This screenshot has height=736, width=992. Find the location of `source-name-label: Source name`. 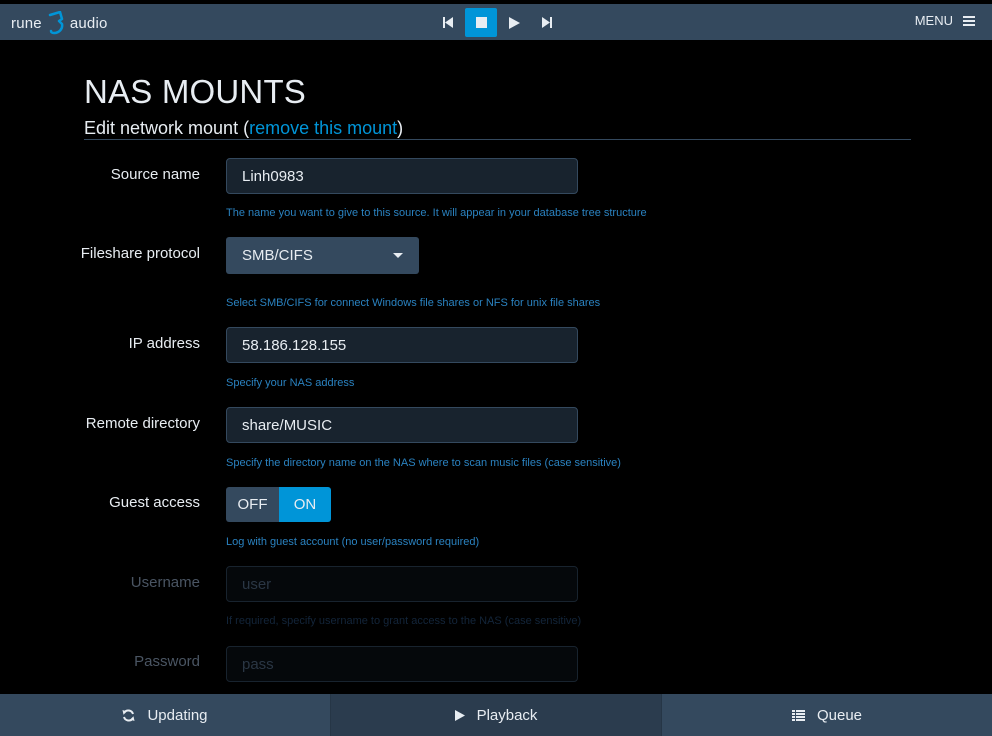

source-name-label: Source name is located at coordinates (155, 174).